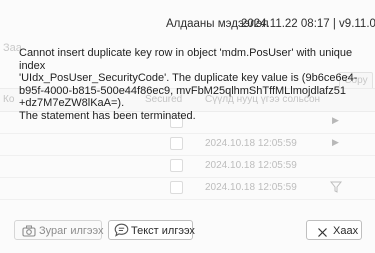 This screenshot has width=375, height=253. Describe the element at coordinates (29, 234) in the screenshot. I see `camera-icon` at that location.